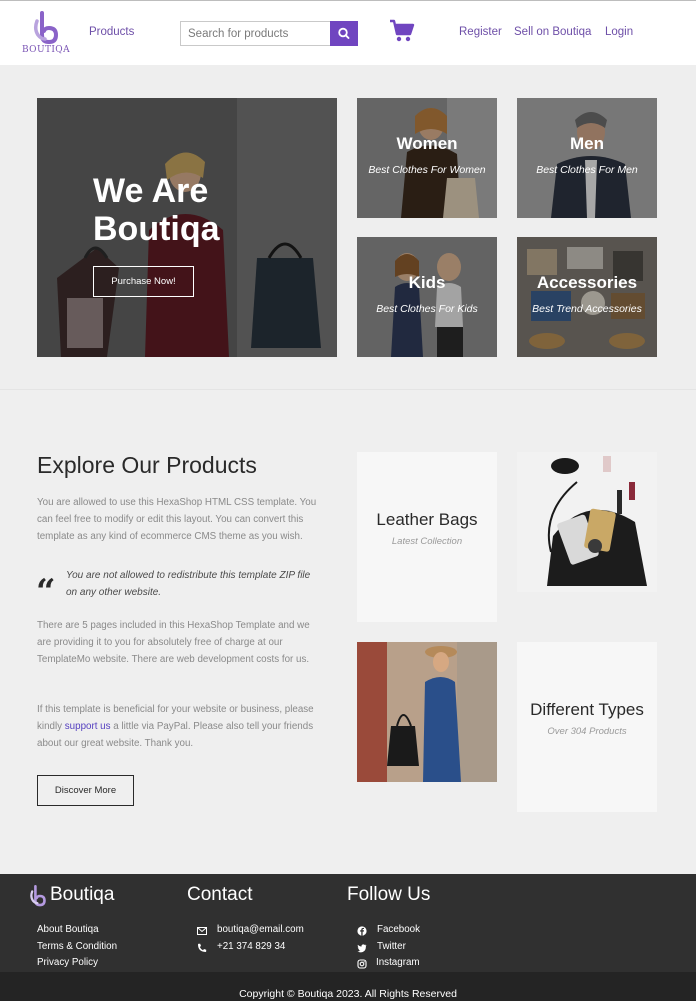  Describe the element at coordinates (255, 33) in the screenshot. I see `search-input` at that location.